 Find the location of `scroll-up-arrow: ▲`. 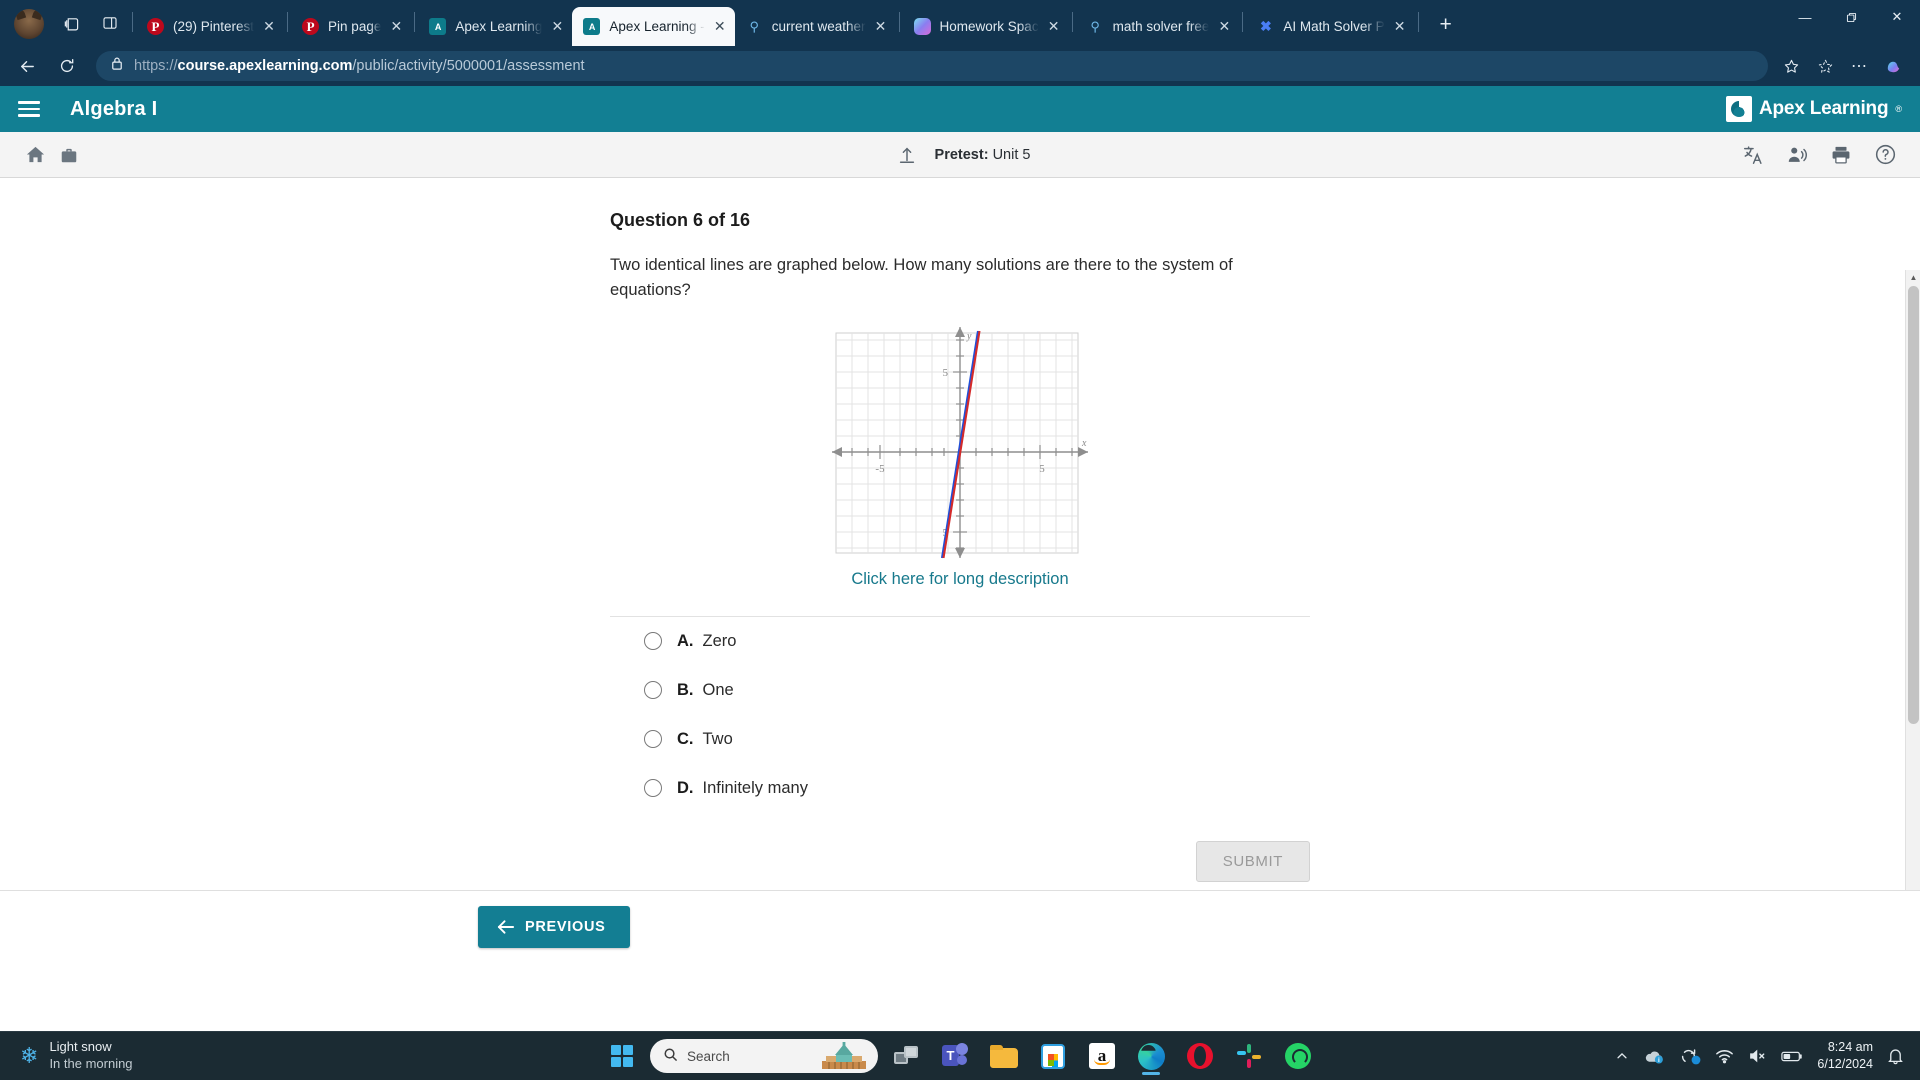

scroll-up-arrow: ▲ is located at coordinates (1913, 277).